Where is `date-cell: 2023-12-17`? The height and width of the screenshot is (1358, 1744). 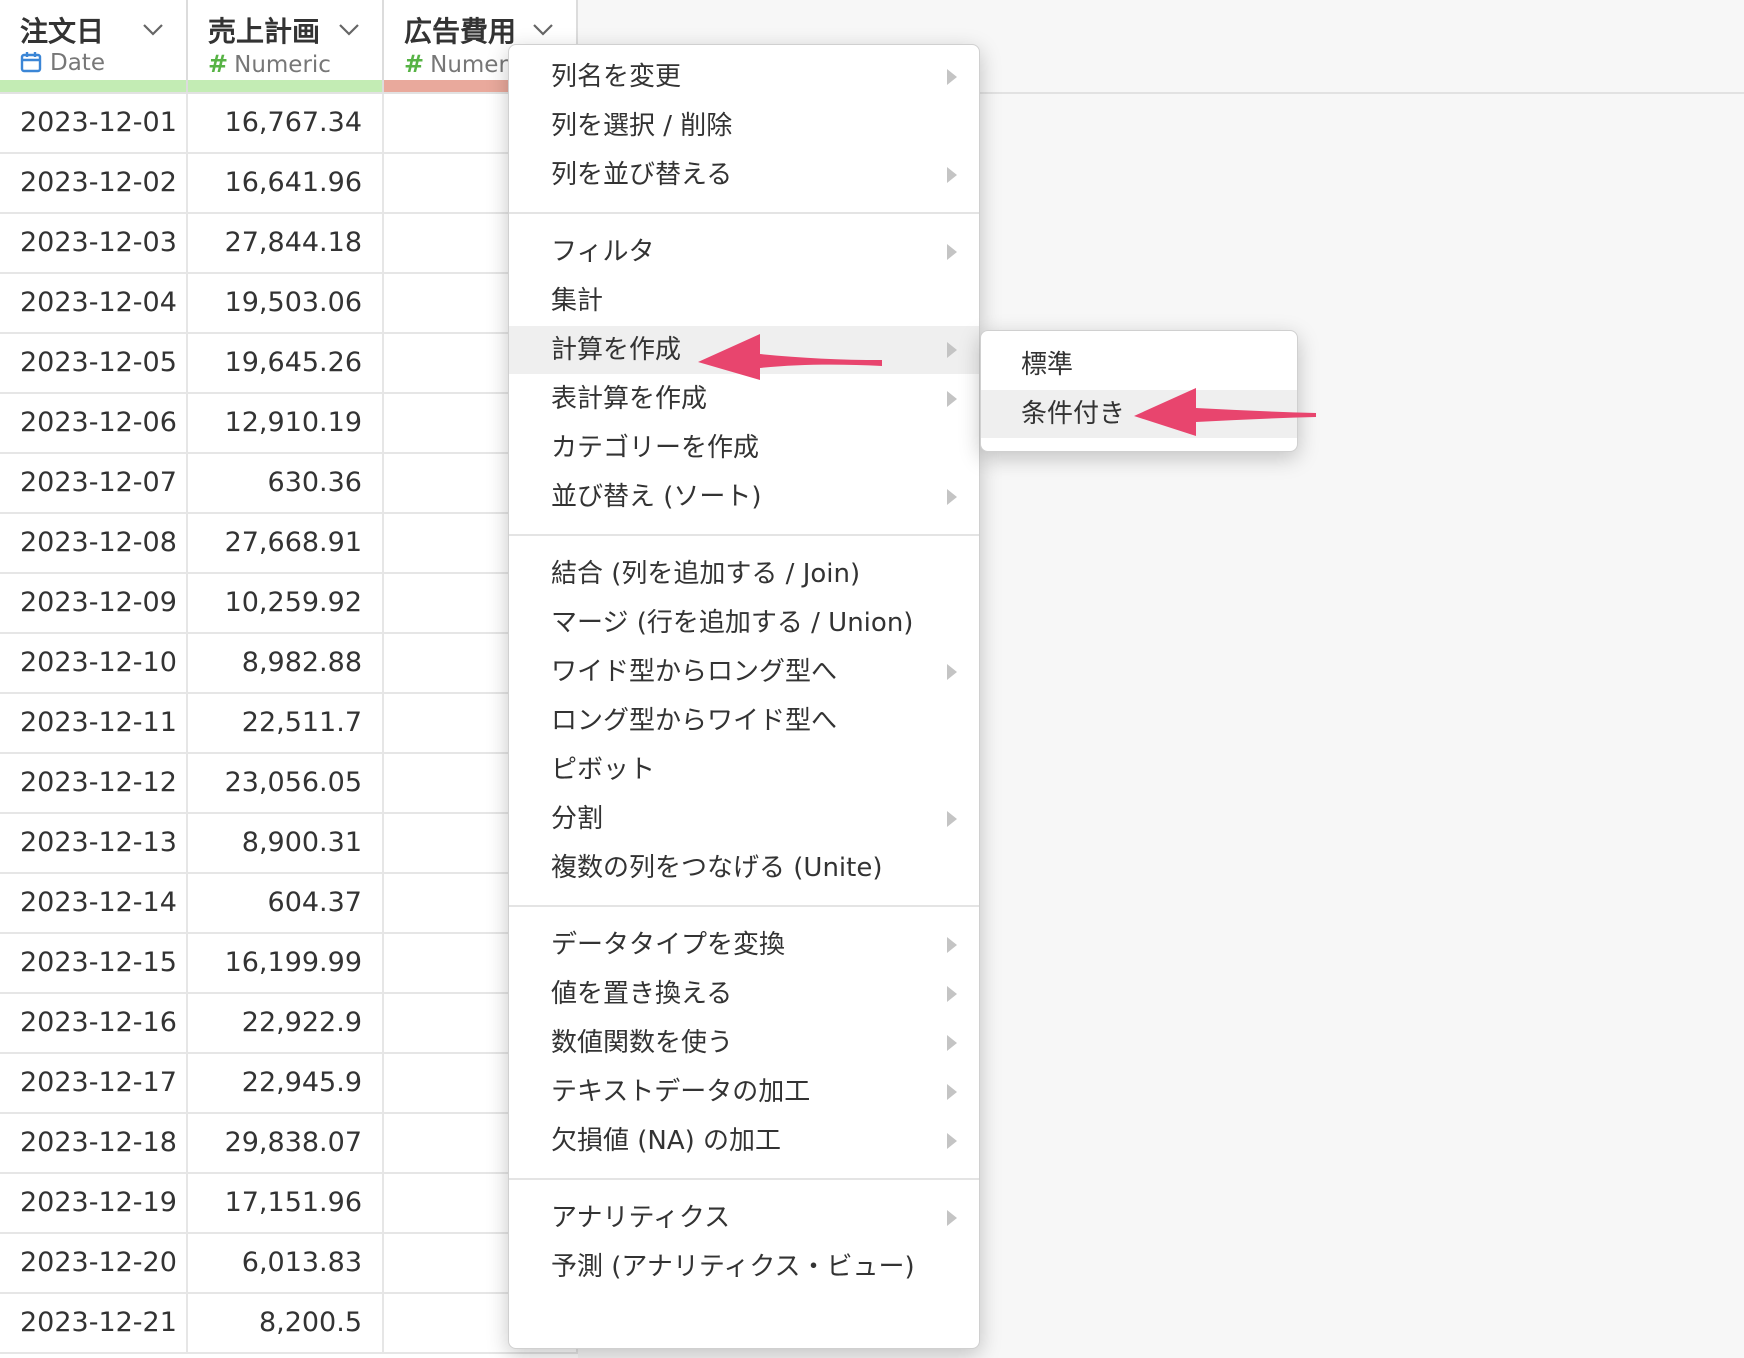
date-cell: 2023-12-17 is located at coordinates (94, 1083).